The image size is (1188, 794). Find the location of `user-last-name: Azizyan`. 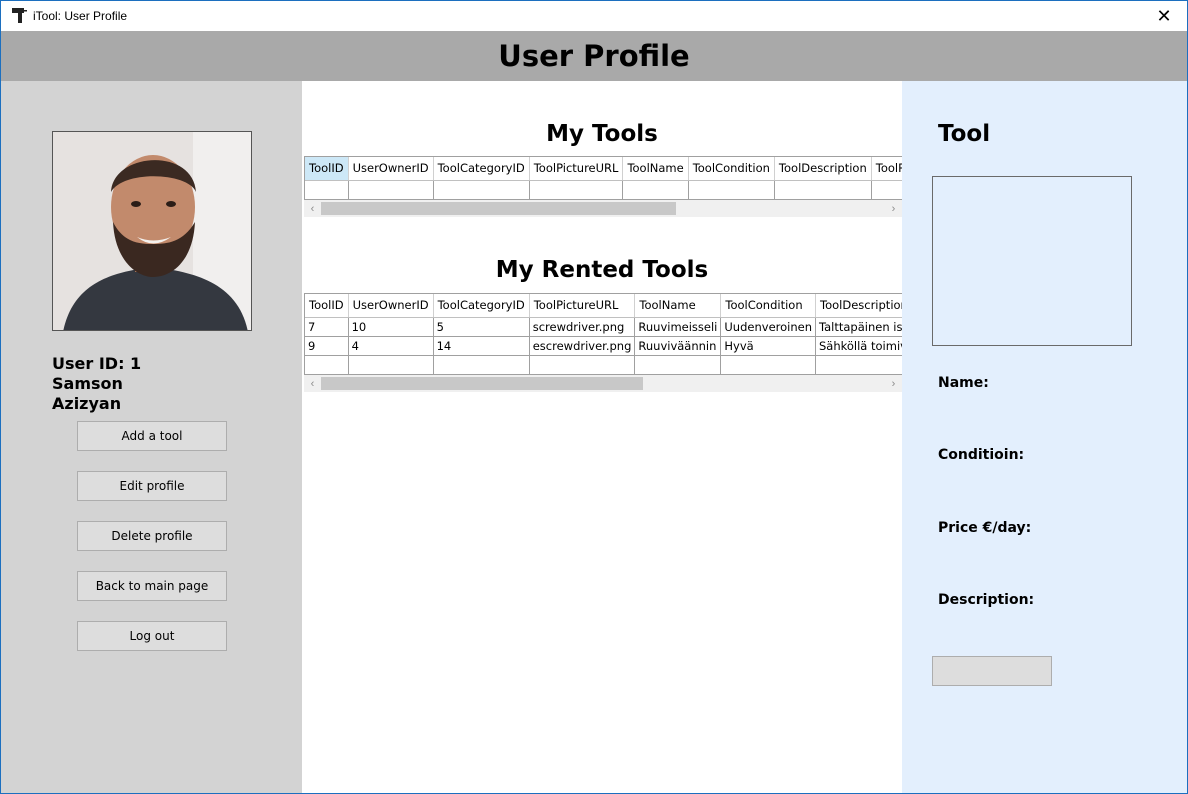

user-last-name: Azizyan is located at coordinates (87, 403).